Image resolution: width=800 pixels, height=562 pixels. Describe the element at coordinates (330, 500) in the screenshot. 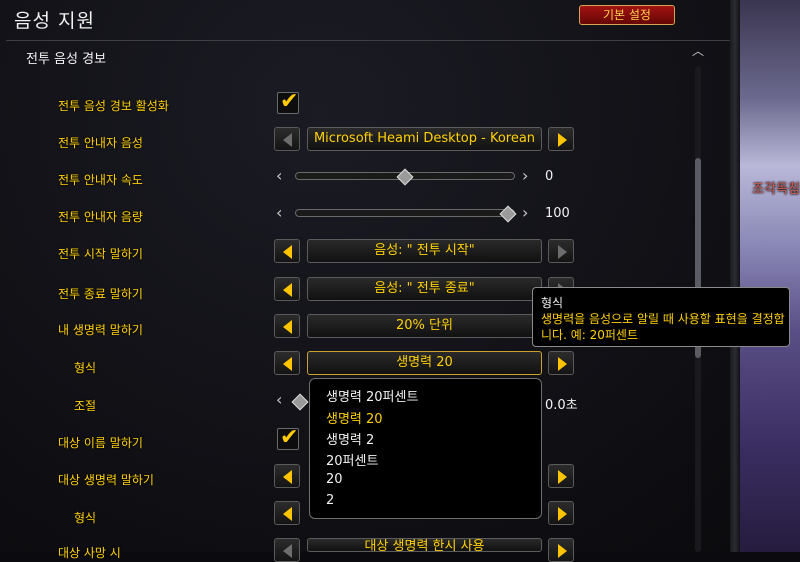

I see `dropdown-option: 2` at that location.